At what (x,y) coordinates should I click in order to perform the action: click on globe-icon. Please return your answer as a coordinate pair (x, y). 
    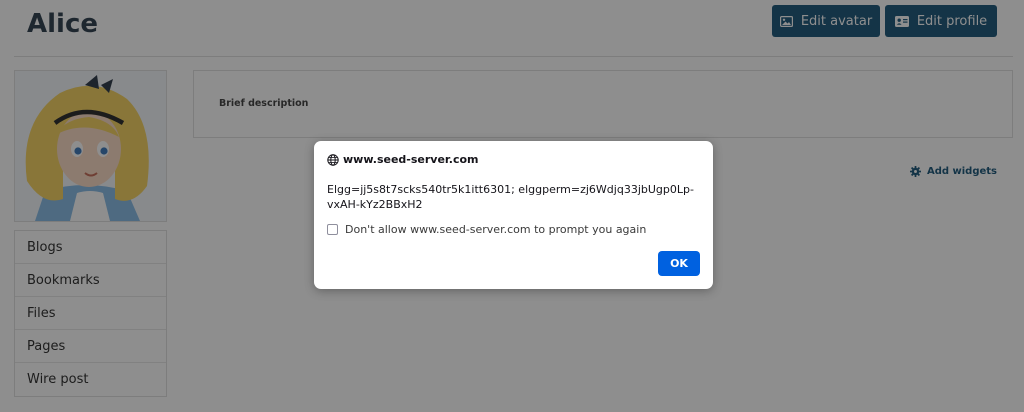
    Looking at the image, I should click on (333, 159).